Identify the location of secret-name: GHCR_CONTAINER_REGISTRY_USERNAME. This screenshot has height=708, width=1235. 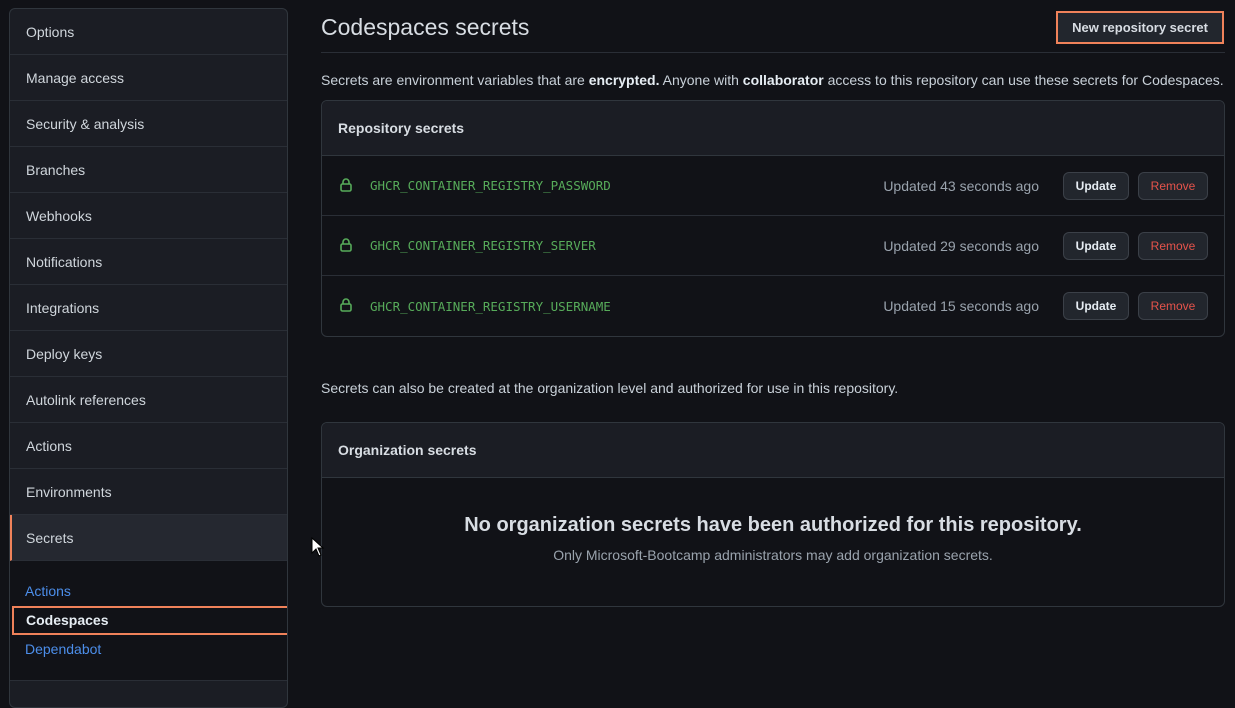
(490, 306).